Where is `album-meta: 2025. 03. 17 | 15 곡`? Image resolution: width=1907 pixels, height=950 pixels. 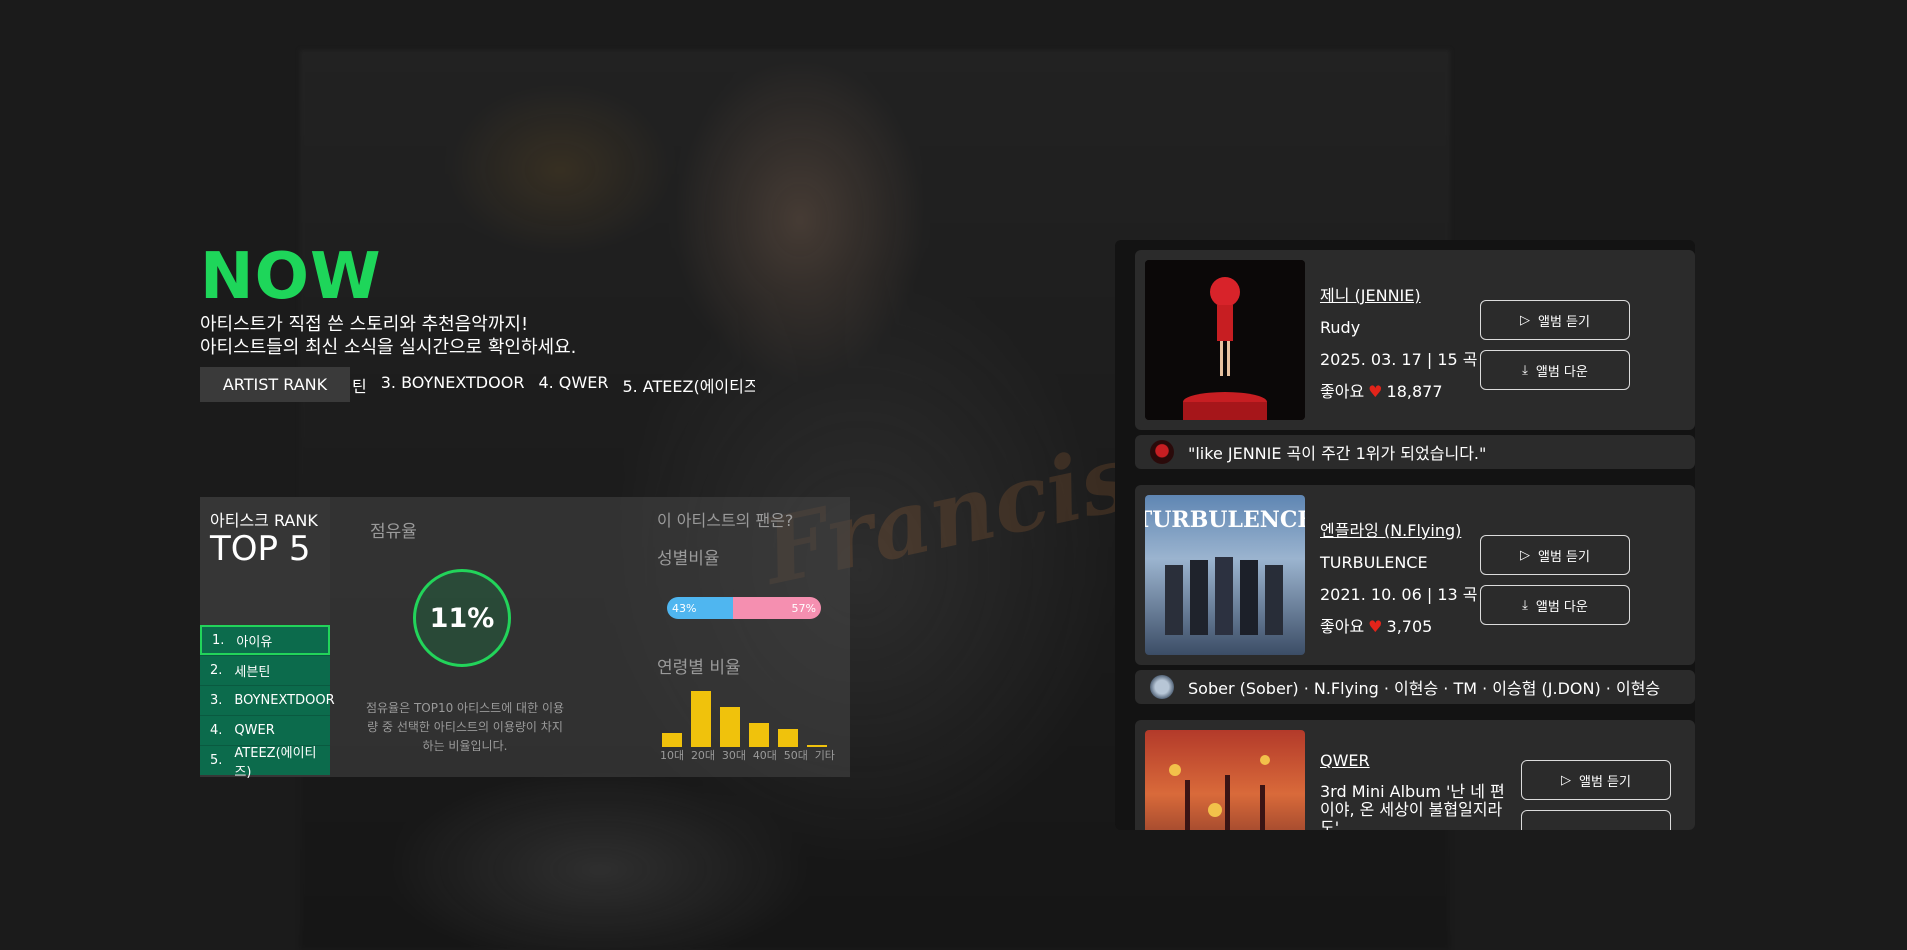 album-meta: 2025. 03. 17 | 15 곡 is located at coordinates (1399, 359).